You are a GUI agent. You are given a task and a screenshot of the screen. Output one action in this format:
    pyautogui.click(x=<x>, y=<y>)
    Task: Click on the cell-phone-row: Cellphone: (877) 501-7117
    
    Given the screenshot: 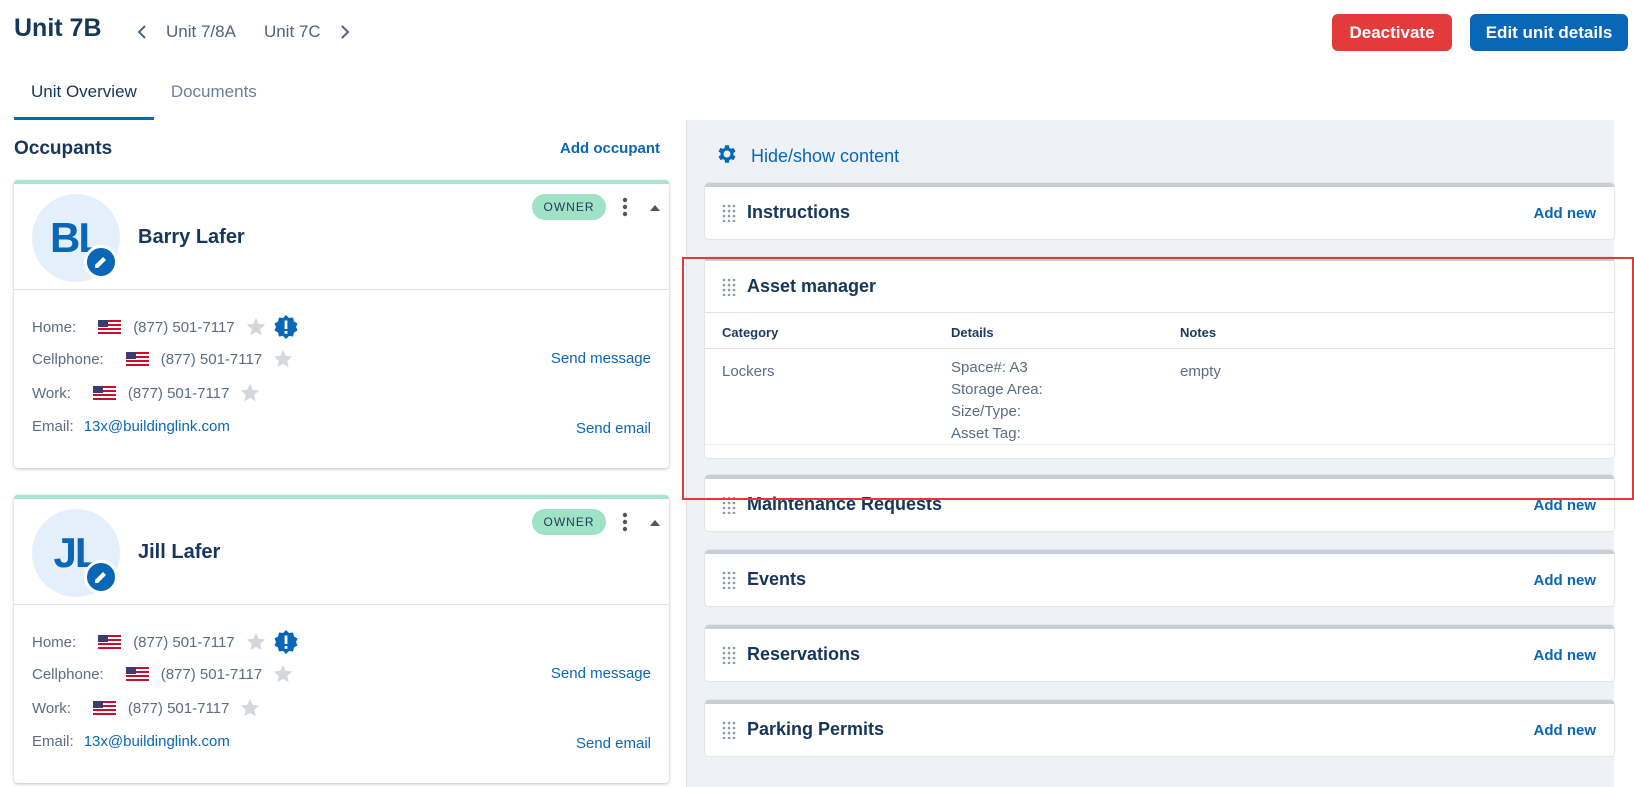 What is the action you would take?
    pyautogui.click(x=163, y=674)
    